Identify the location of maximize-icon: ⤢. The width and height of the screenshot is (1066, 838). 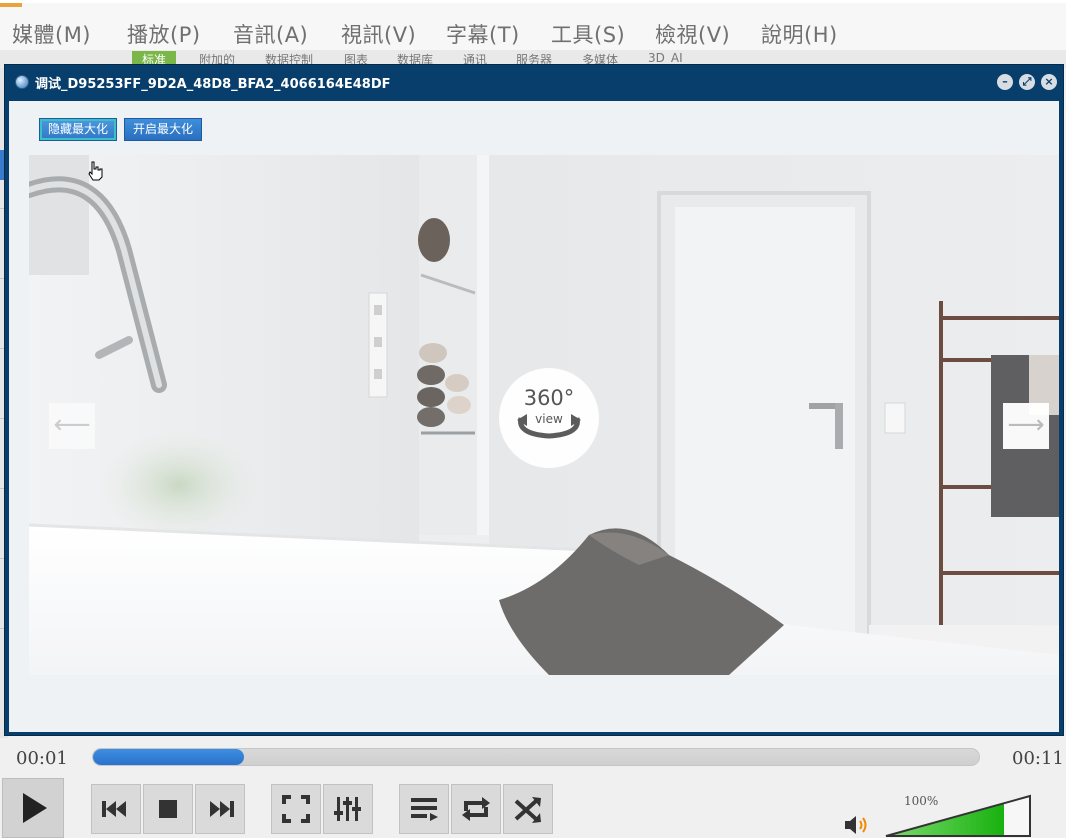
(1027, 82).